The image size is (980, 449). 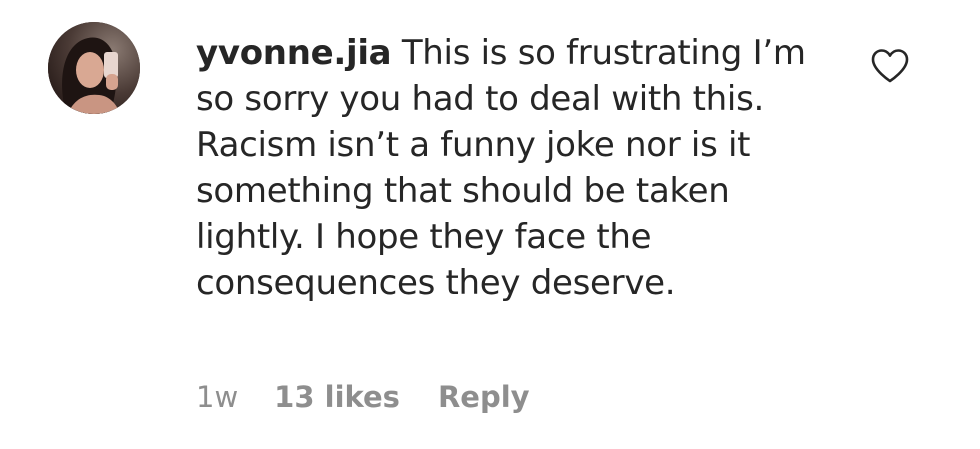 I want to click on comment-meta: 1w 13 likes Reply, so click(x=363, y=397).